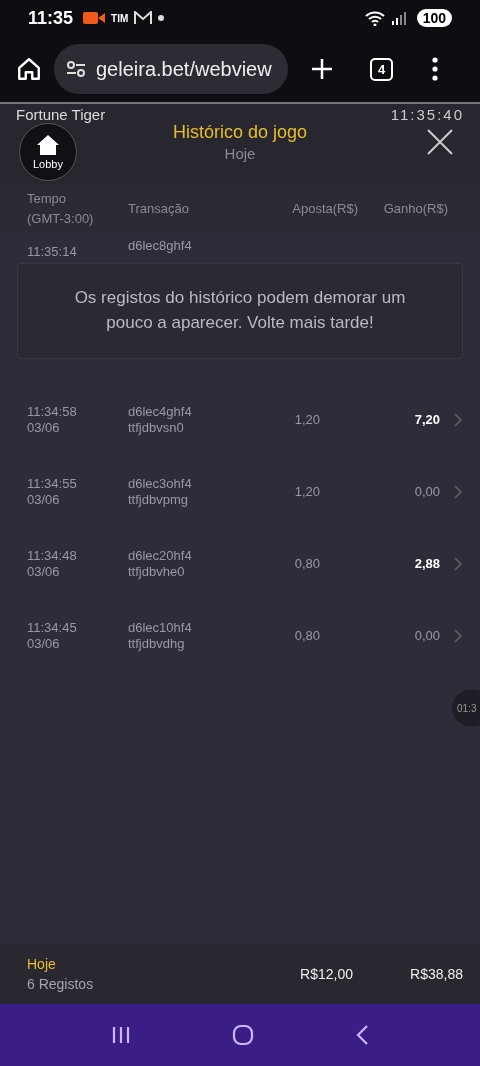  What do you see at coordinates (61, 208) in the screenshot?
I see `column-header: Tempo (GMT-3:00)` at bounding box center [61, 208].